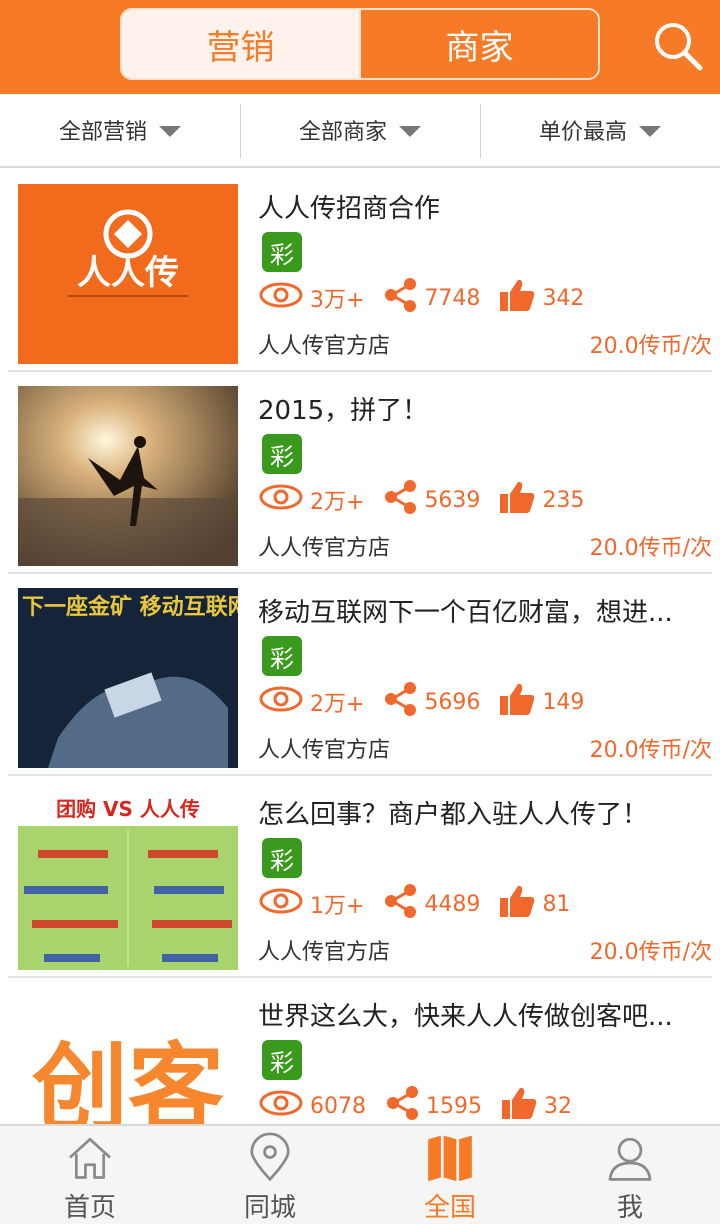  Describe the element at coordinates (360, 1051) in the screenshot. I see `list-item: 创客 世界这么大，快来人人传做创客吧... 彩 6078 1595 32` at that location.